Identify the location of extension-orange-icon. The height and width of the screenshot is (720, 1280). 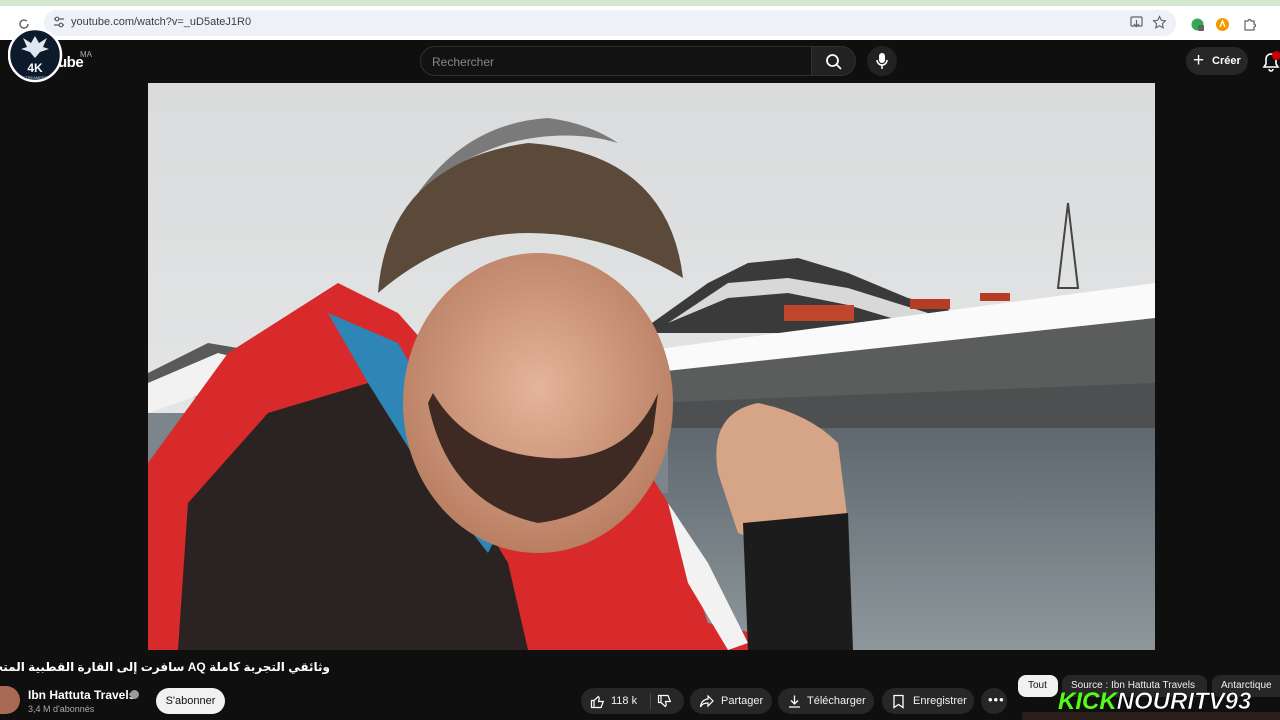
(1222, 24).